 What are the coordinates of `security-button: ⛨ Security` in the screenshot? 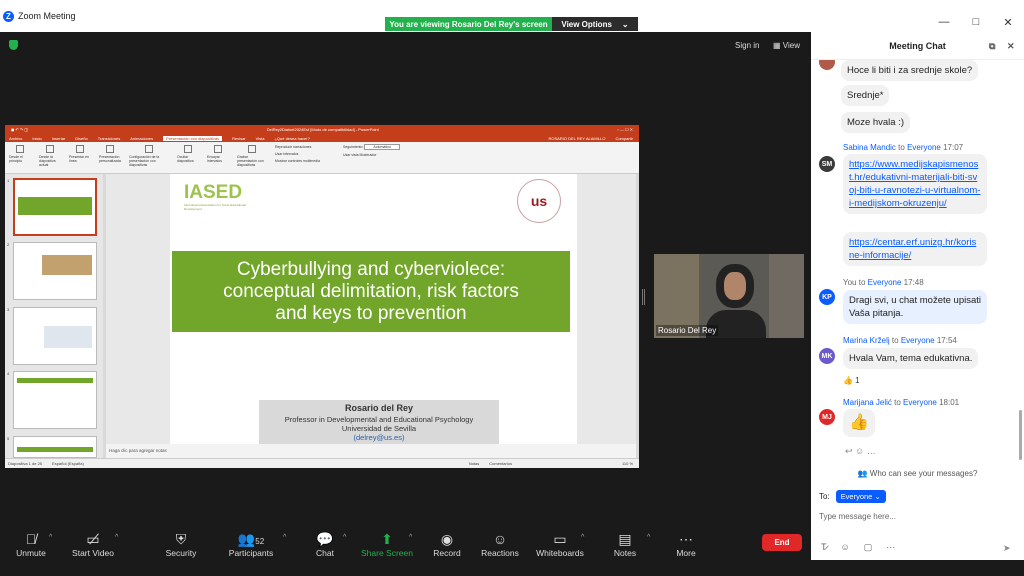 It's located at (181, 543).